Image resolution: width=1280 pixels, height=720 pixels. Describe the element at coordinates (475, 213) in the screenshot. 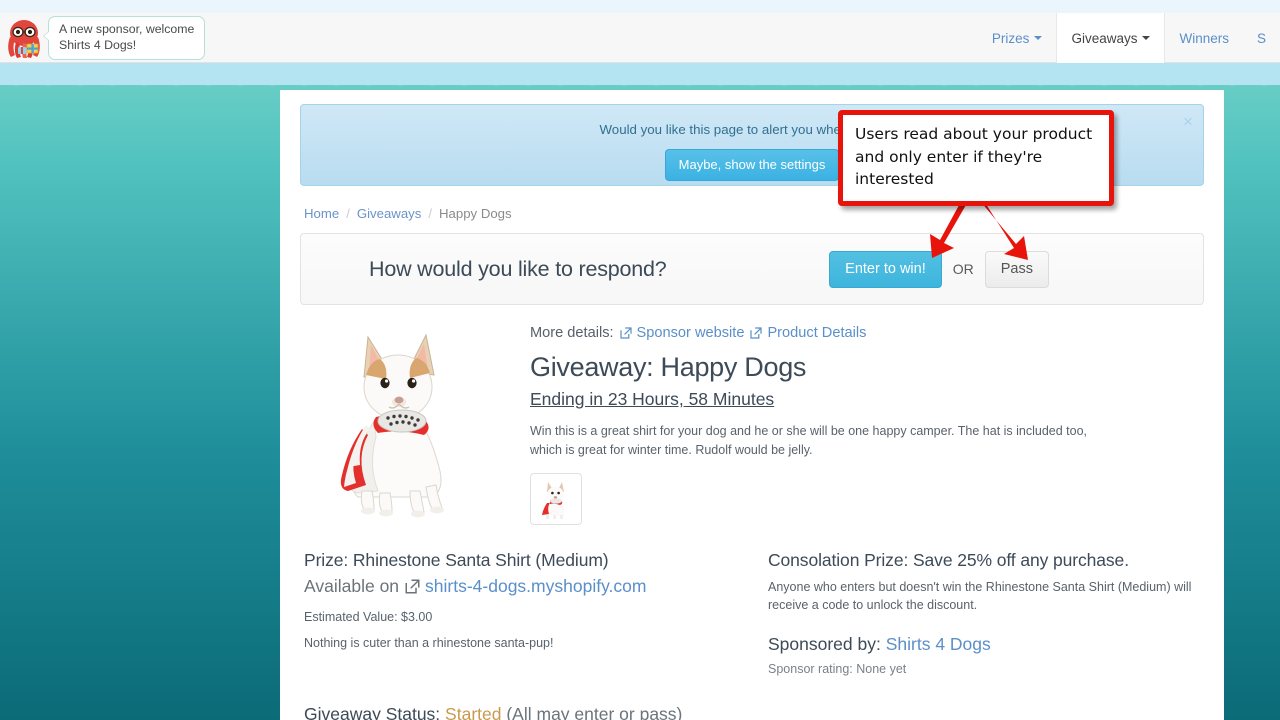

I see `breadcrumb-item-current: Happy Dogs` at that location.